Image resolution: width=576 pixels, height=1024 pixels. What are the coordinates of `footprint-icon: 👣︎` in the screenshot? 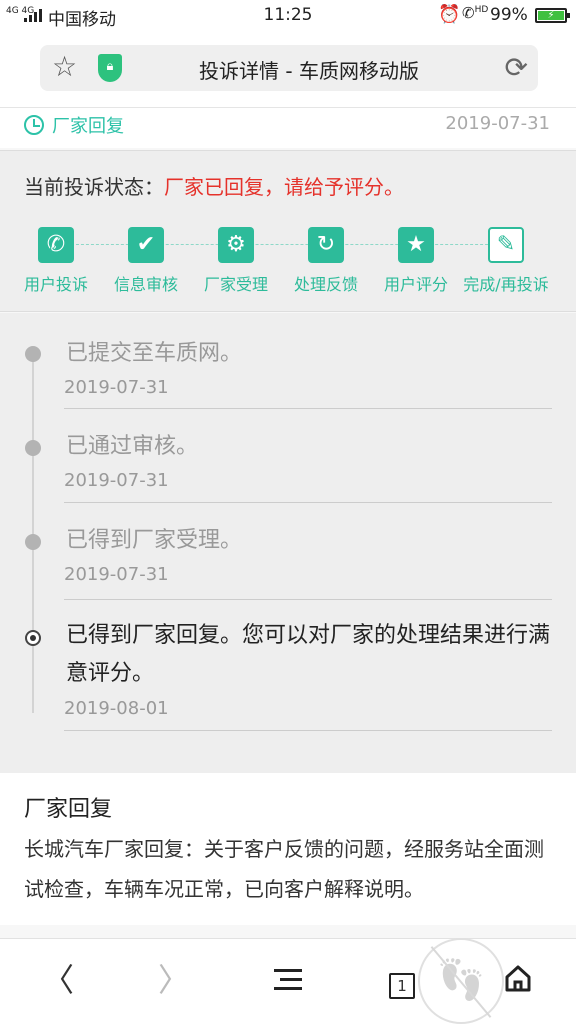 It's located at (461, 981).